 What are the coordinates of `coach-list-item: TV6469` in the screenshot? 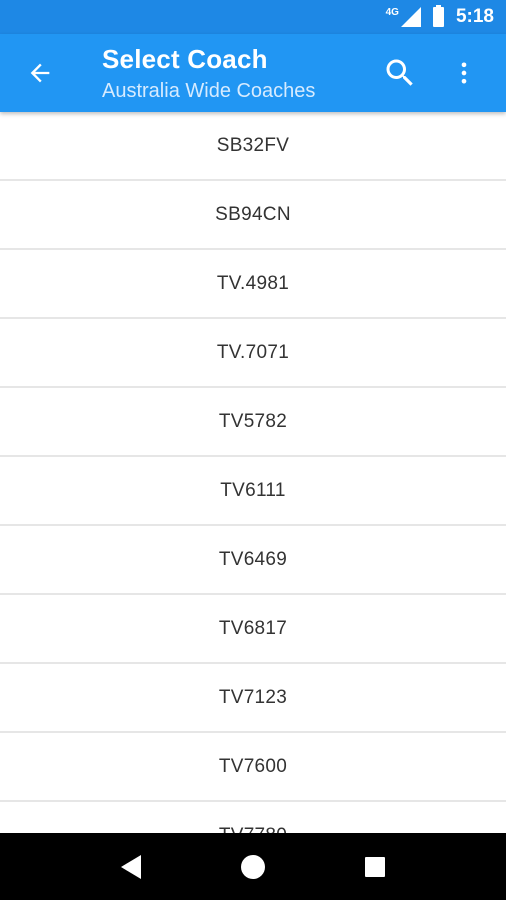 It's located at (253, 560).